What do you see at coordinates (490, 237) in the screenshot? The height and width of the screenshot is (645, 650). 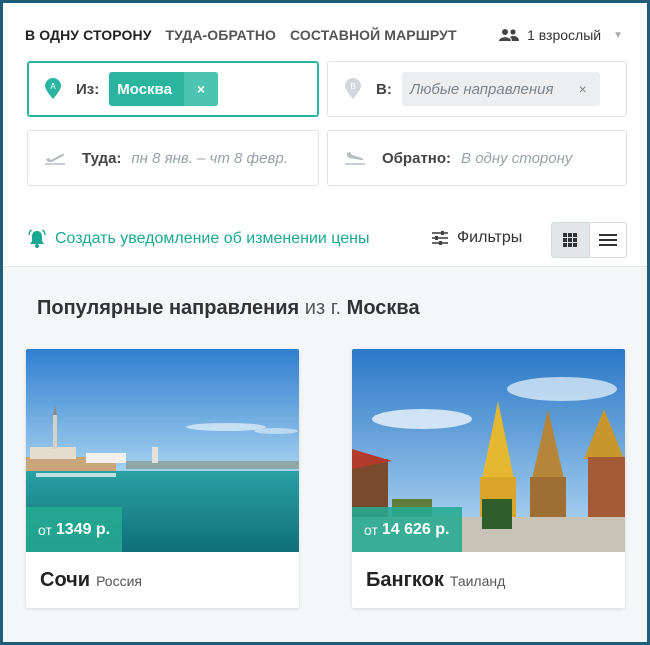 I see `filters-label: Фильтры` at bounding box center [490, 237].